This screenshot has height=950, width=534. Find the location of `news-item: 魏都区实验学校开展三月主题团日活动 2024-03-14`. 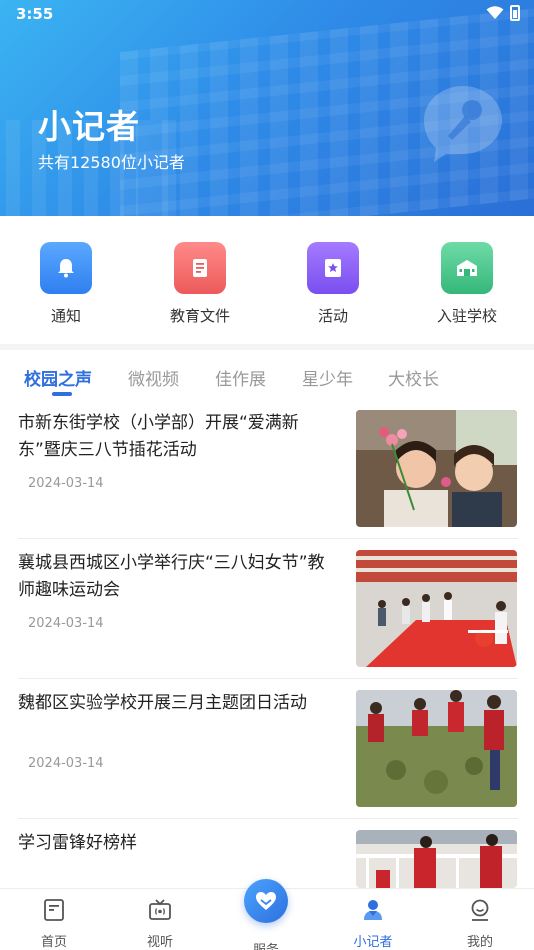

news-item: 魏都区实验学校开展三月主题团日活动 2024-03-14 is located at coordinates (268, 759).